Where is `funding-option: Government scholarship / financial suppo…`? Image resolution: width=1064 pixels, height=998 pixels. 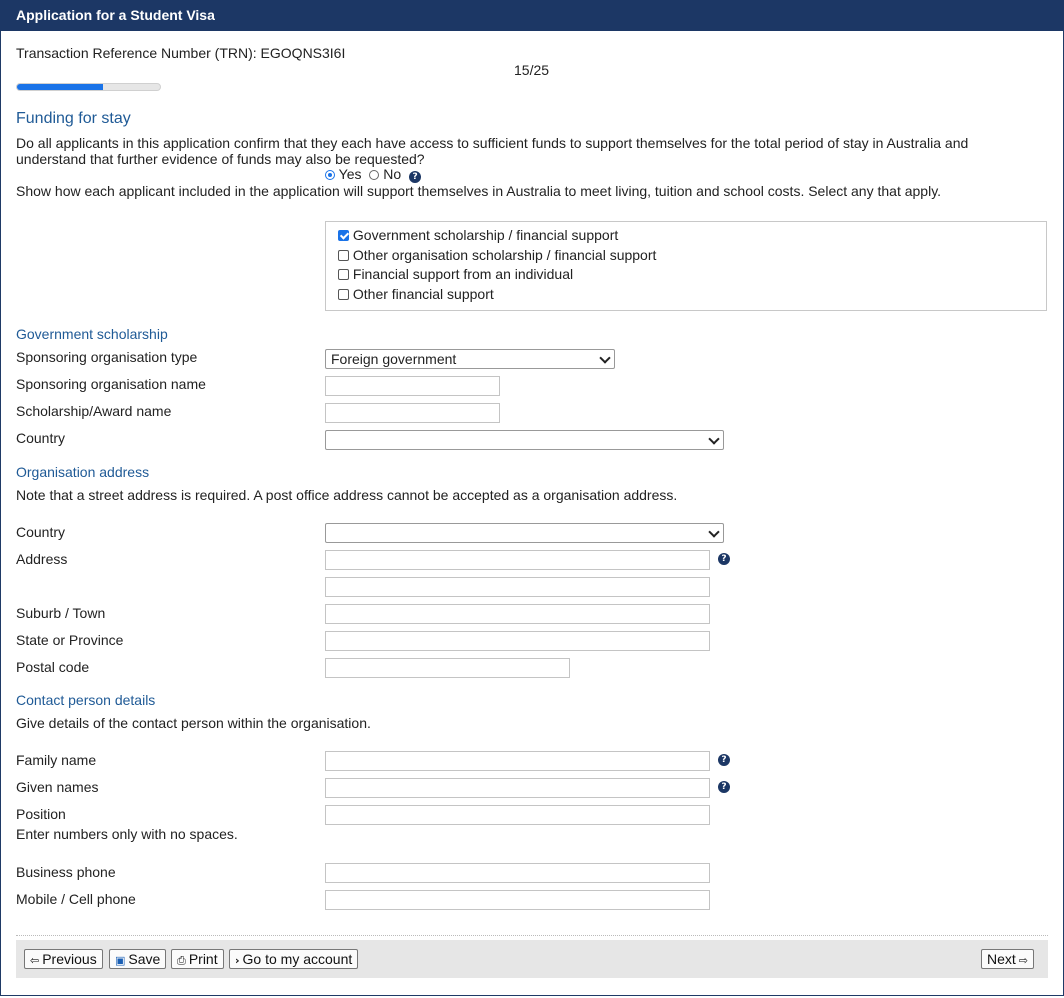
funding-option: Government scholarship / financial suppo… is located at coordinates (478, 235).